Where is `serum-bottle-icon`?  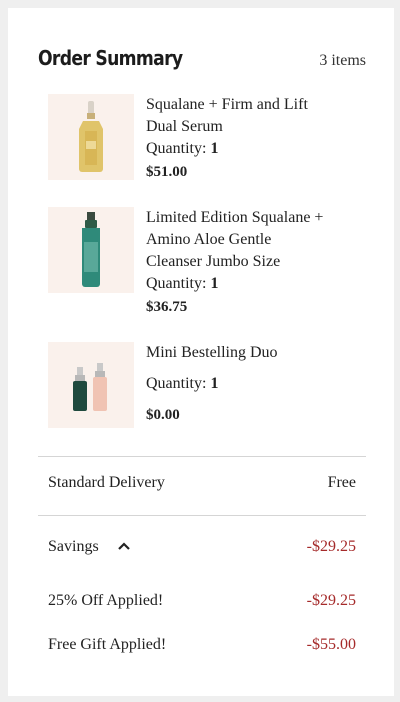 serum-bottle-icon is located at coordinates (91, 136).